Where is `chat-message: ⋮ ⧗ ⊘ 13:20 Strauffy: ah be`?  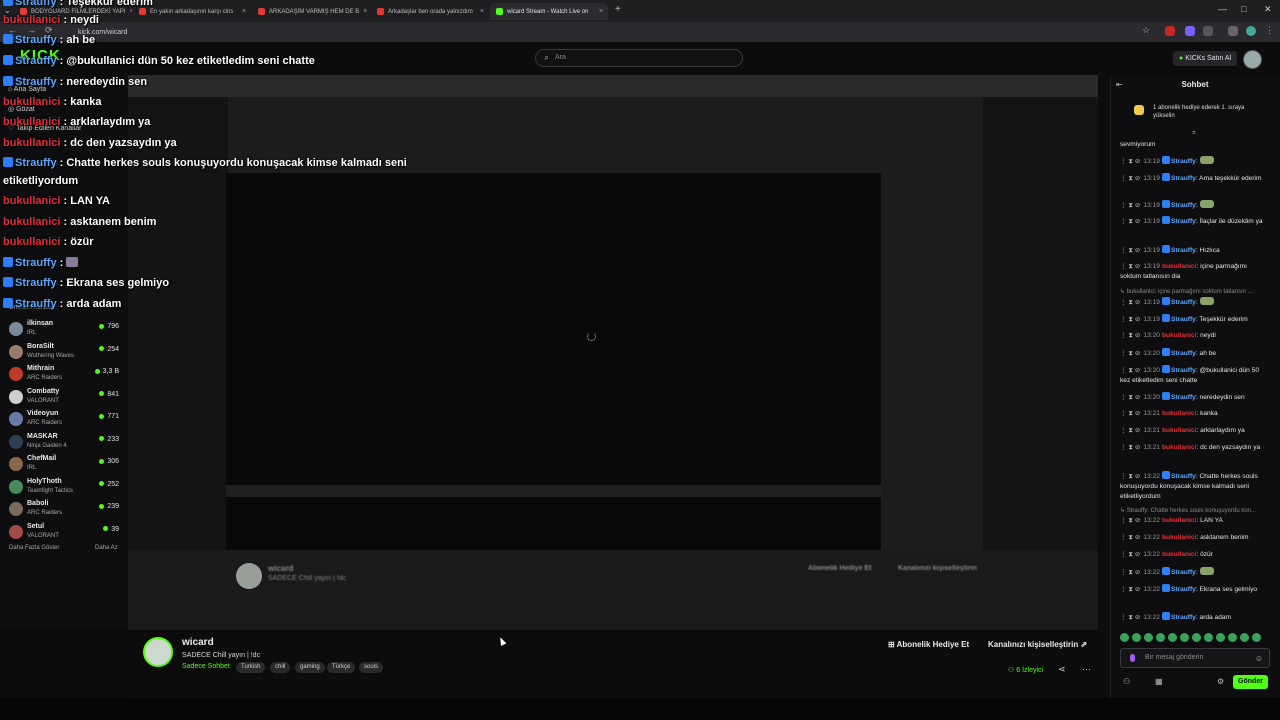 chat-message: ⋮ ⧗ ⊘ 13:20 Strauffy: ah be is located at coordinates (1195, 353).